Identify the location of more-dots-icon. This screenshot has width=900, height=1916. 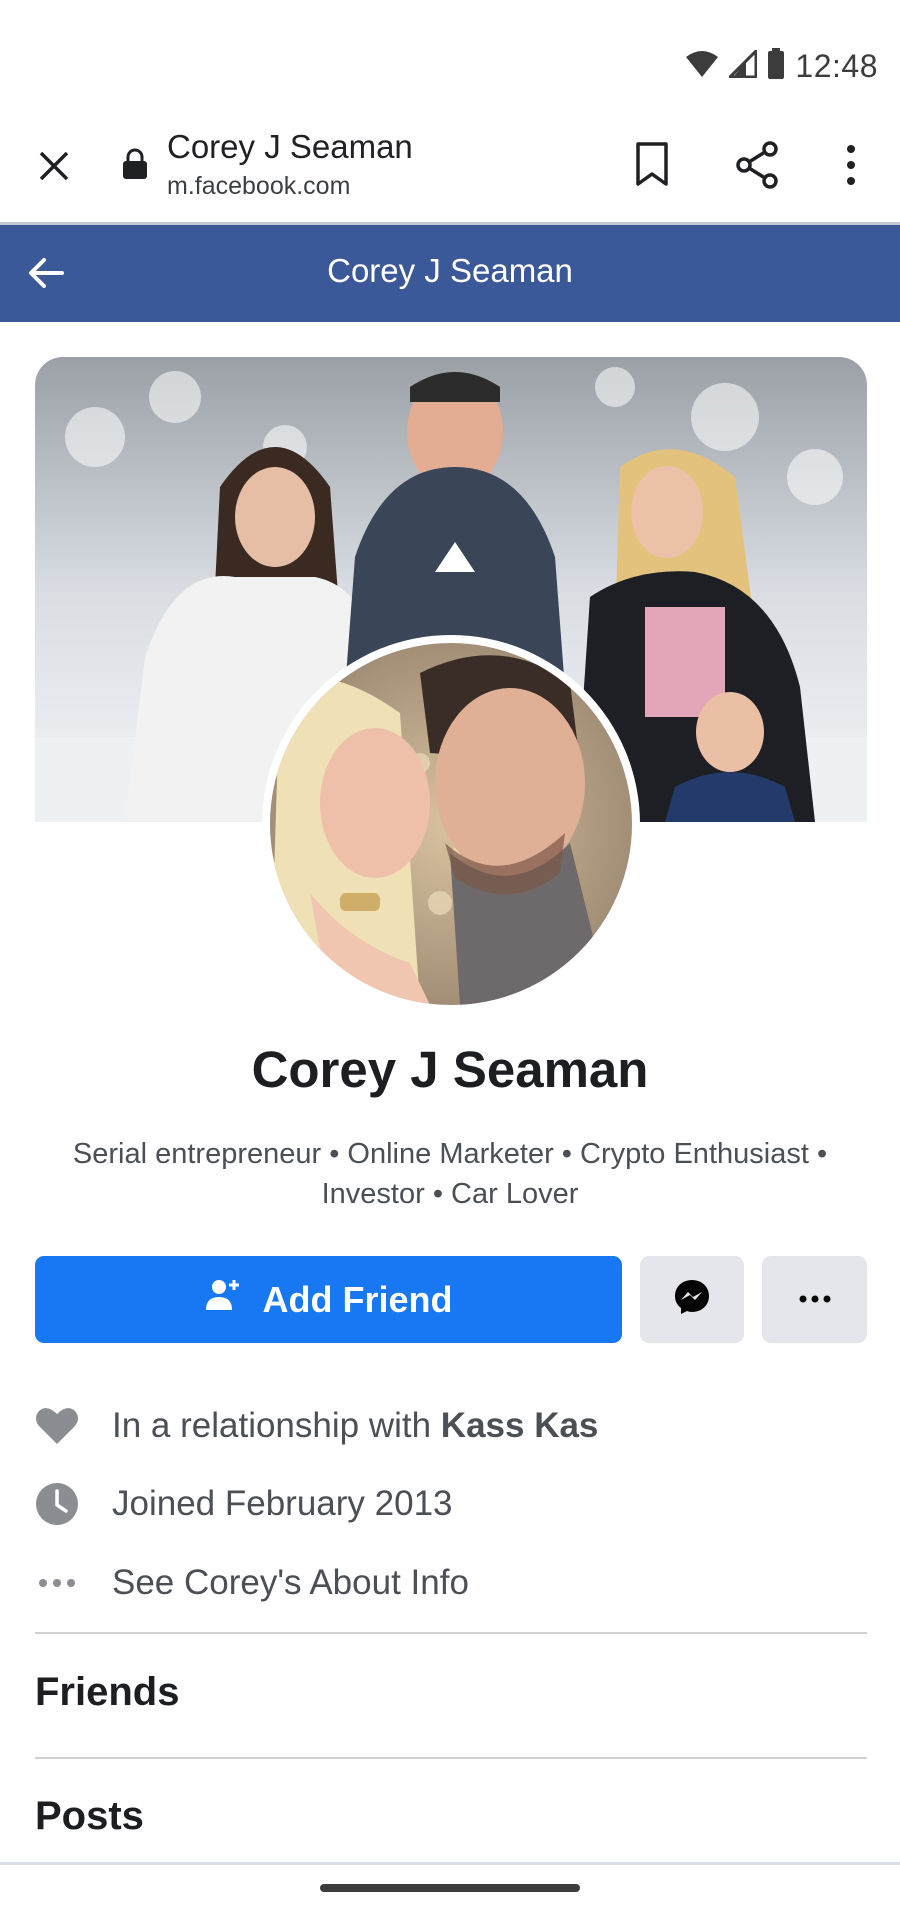
(57, 1583).